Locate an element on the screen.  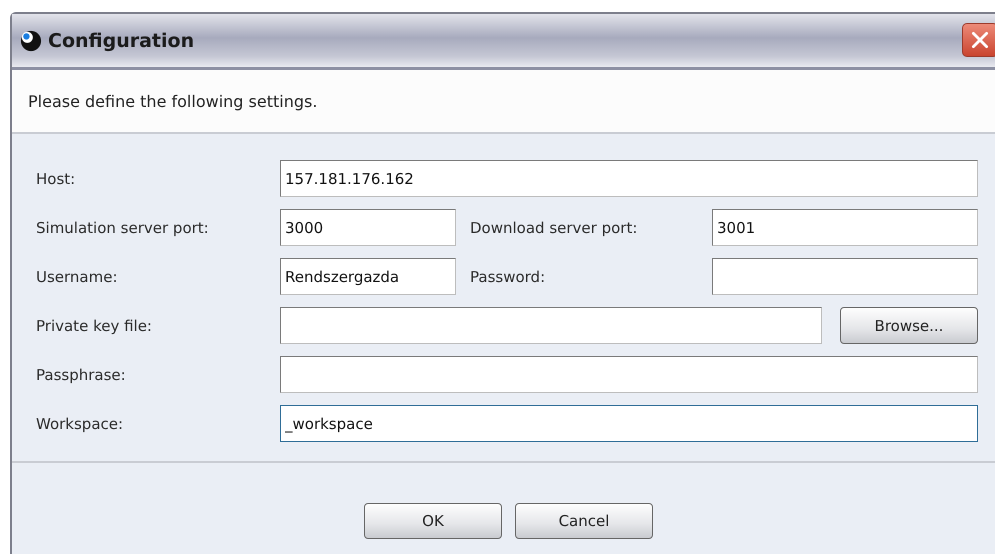
close-icon is located at coordinates (980, 40).